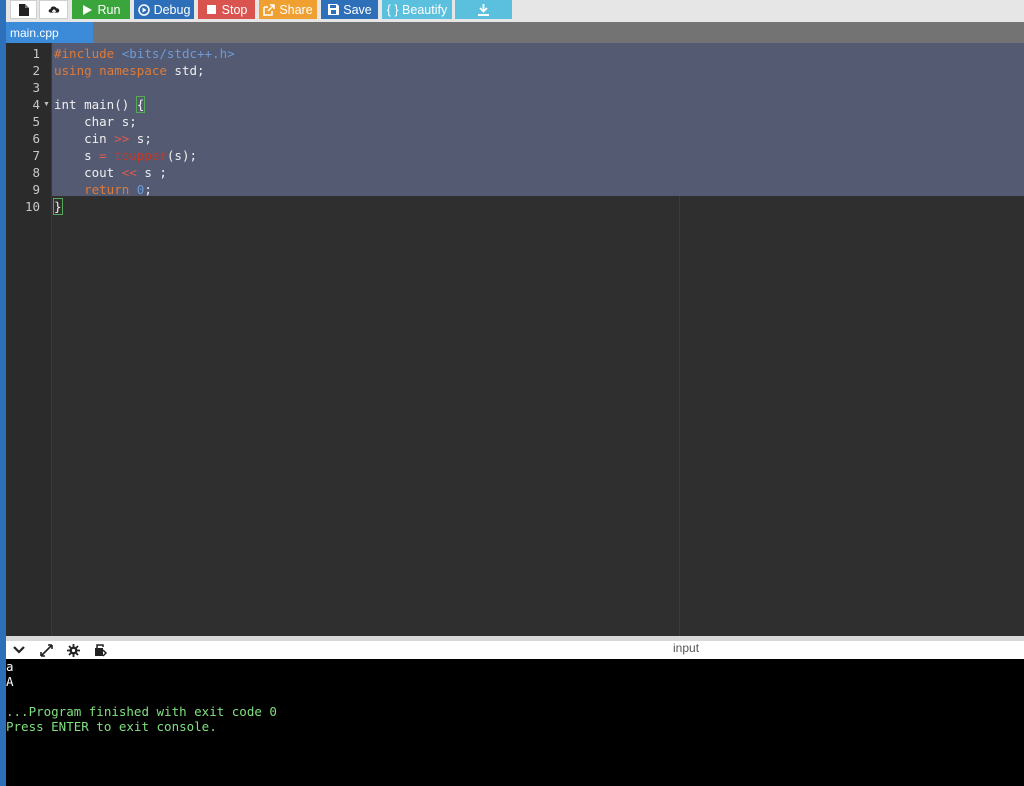 Image resolution: width=1024 pixels, height=786 pixels. I want to click on input-label: input, so click(686, 648).